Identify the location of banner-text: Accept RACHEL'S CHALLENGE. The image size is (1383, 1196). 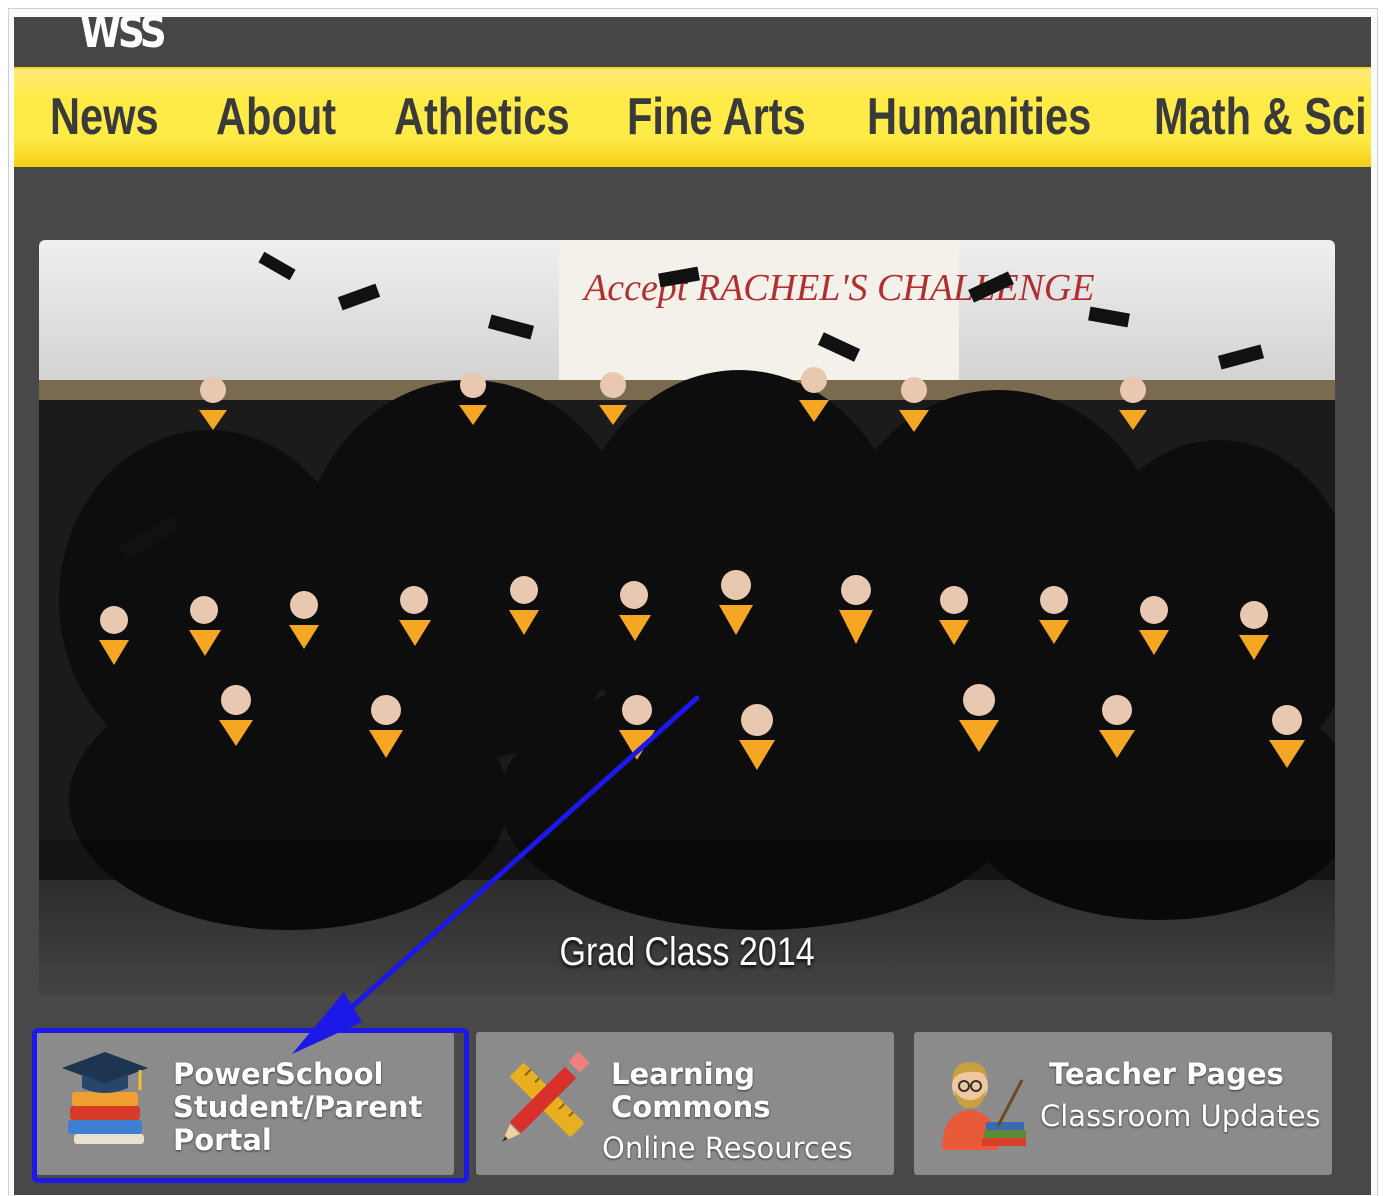
(838, 288).